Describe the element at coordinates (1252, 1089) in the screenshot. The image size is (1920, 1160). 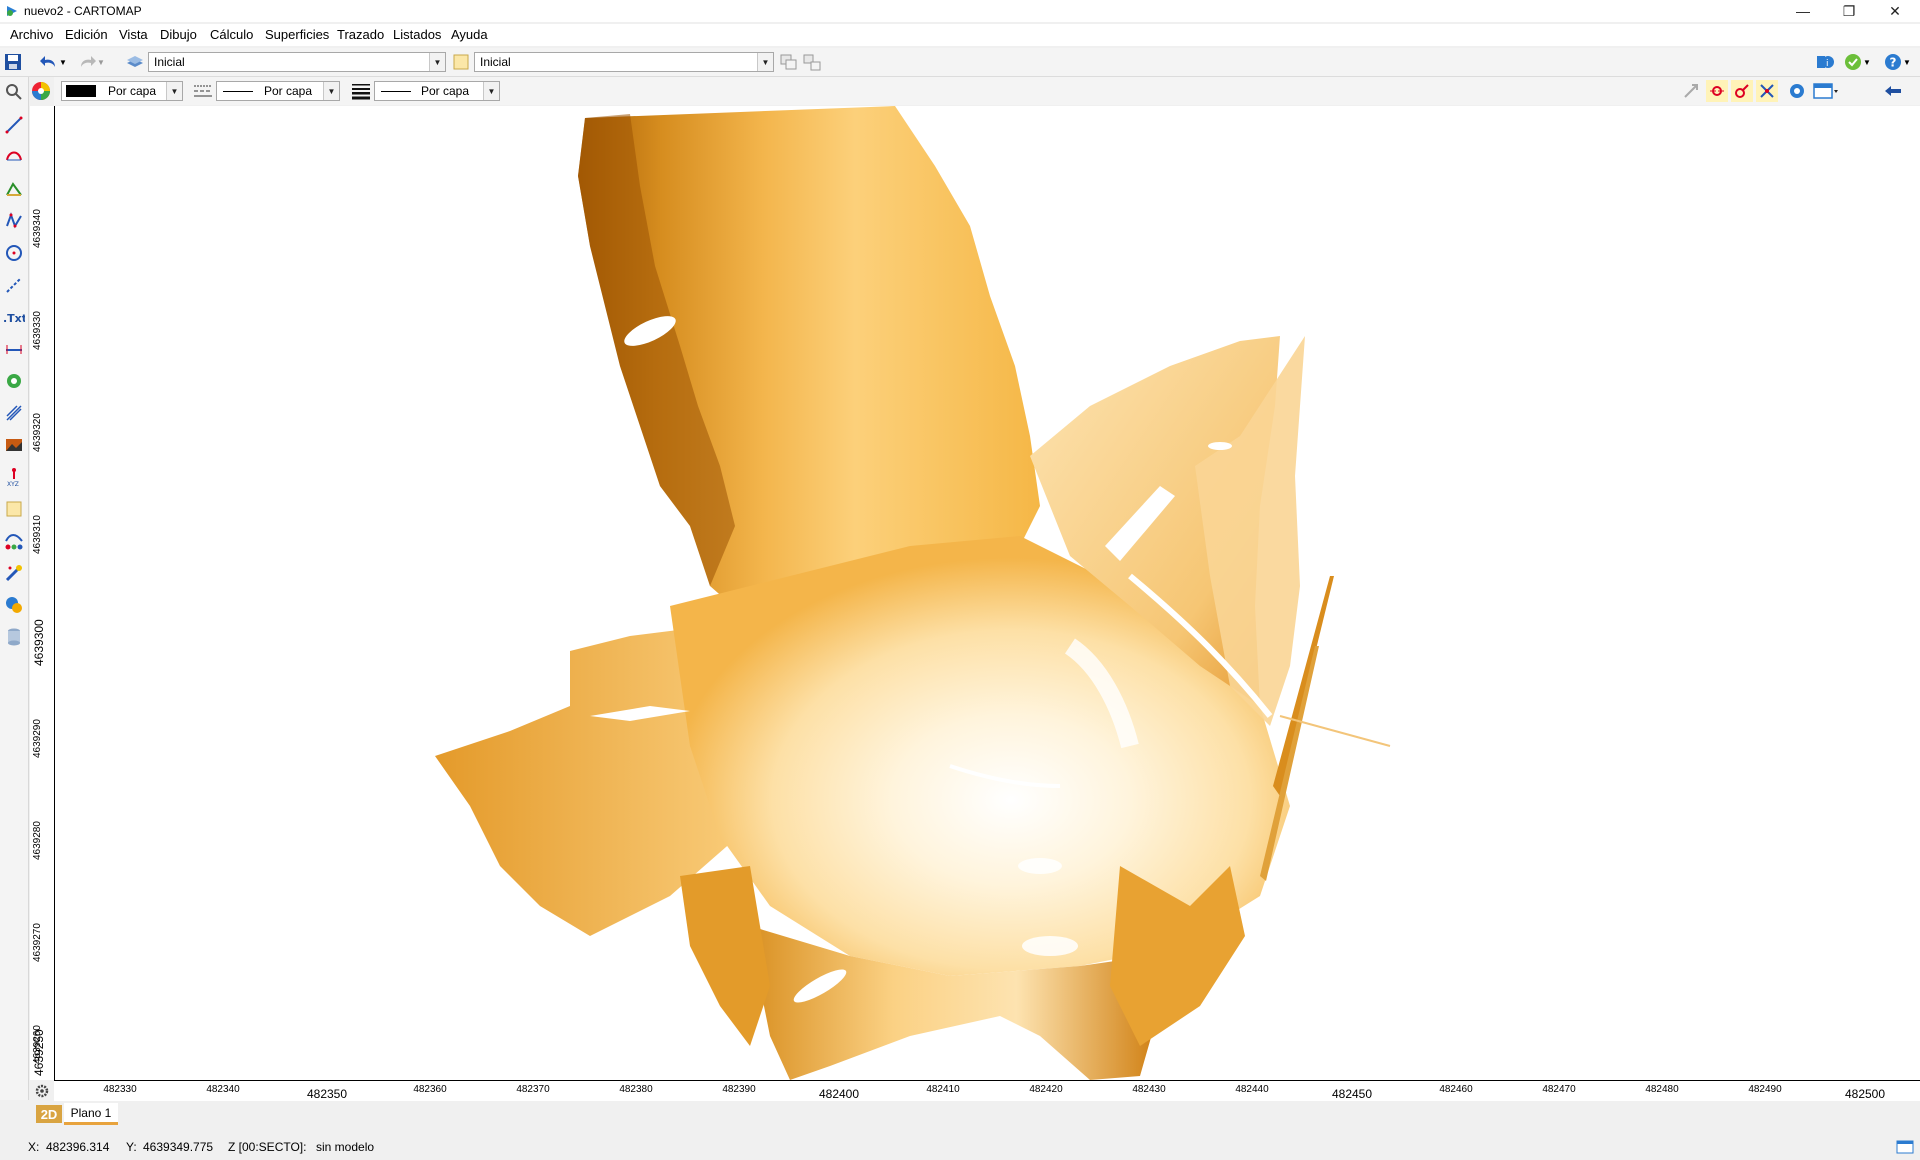
I see `x-tick-label: 482440` at that location.